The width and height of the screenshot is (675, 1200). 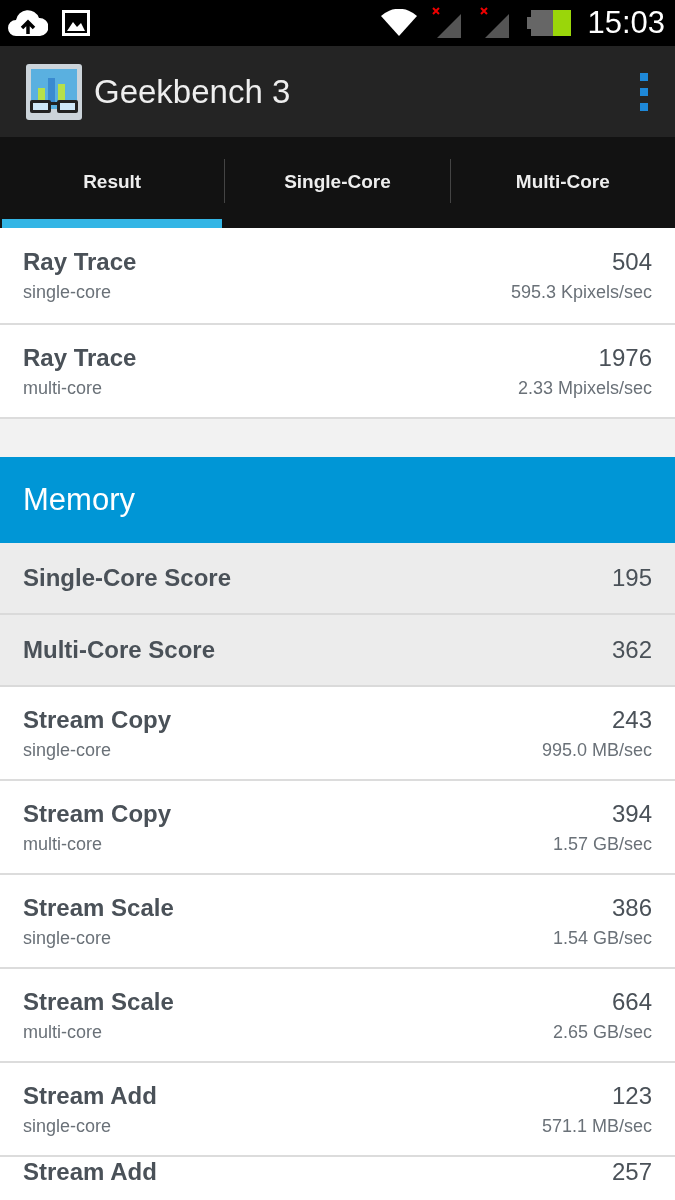 What do you see at coordinates (631, 719) in the screenshot?
I see `benchmark-score: 243` at bounding box center [631, 719].